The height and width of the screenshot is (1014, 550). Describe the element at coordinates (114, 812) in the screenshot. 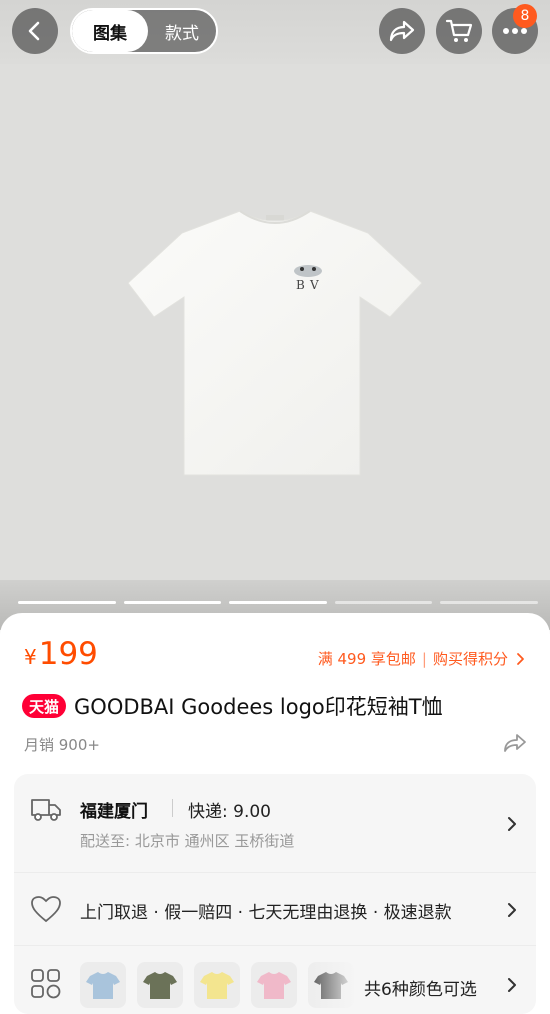

I see `shipping-origin: 福建厦门` at that location.